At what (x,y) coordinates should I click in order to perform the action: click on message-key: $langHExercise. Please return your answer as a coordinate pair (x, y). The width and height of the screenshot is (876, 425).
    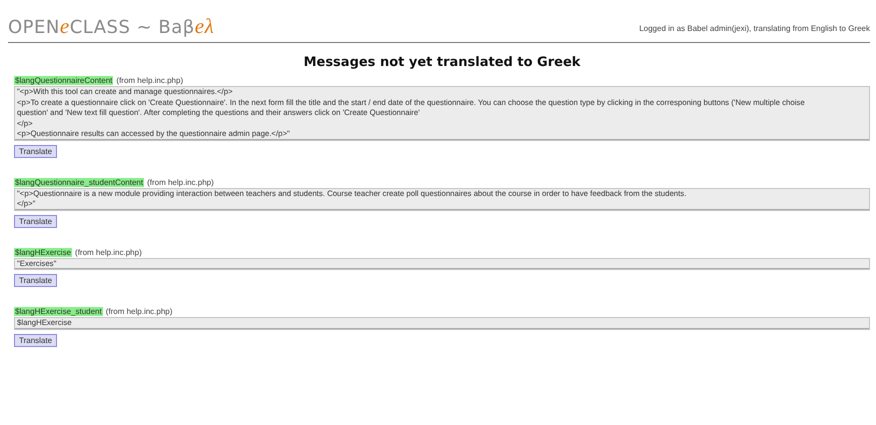
    Looking at the image, I should click on (43, 252).